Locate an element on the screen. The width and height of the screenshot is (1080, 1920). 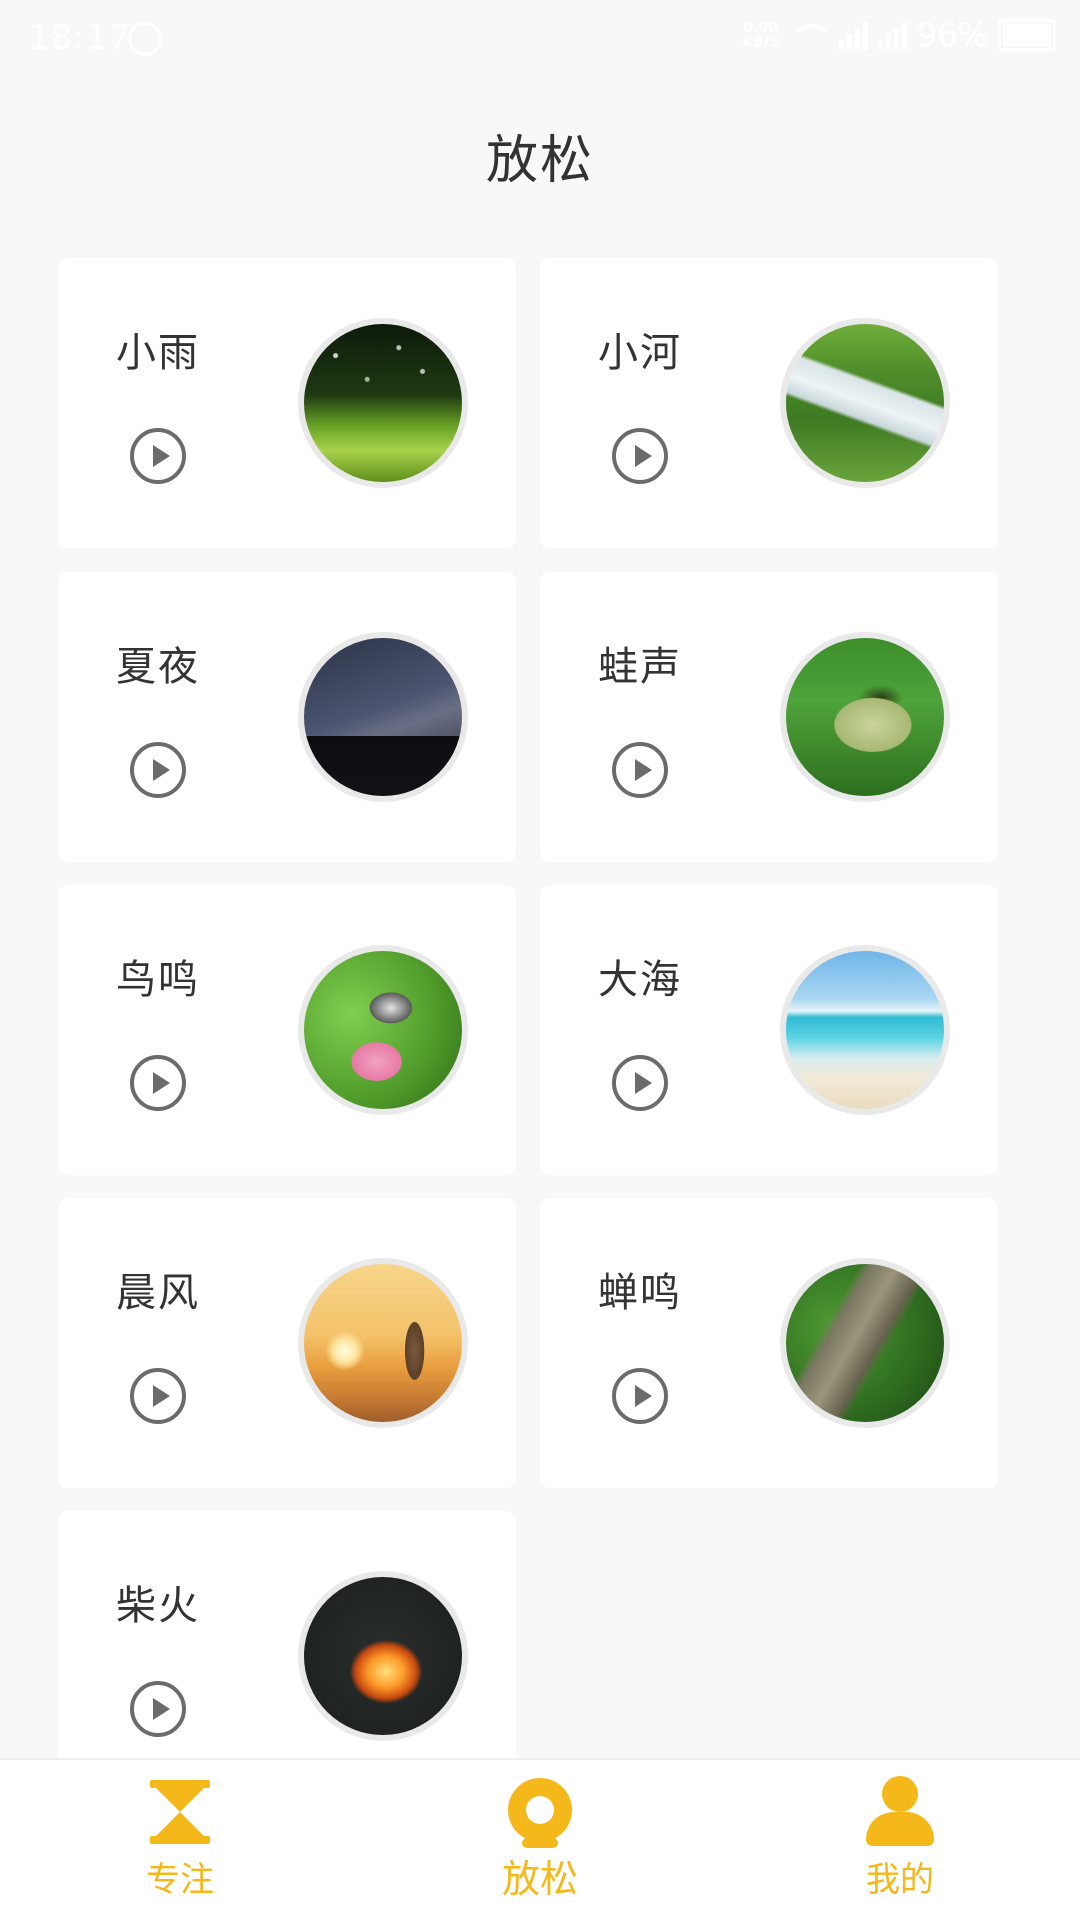
page-title: 放松 is located at coordinates (539, 161).